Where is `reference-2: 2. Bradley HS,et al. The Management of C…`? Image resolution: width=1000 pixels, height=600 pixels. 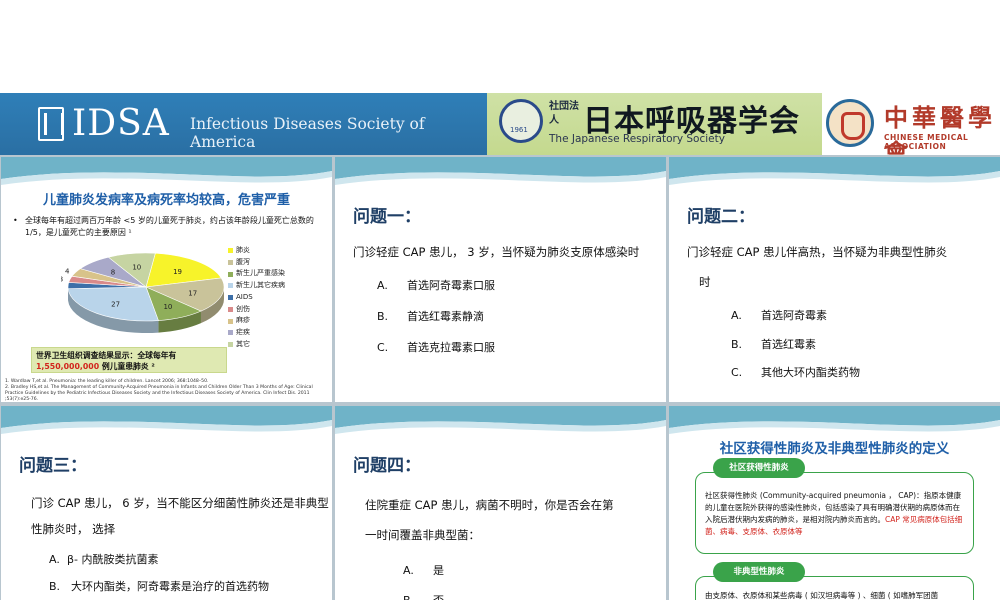 reference-2: 2. Bradley HS,et al. The Management of C… is located at coordinates (159, 393).